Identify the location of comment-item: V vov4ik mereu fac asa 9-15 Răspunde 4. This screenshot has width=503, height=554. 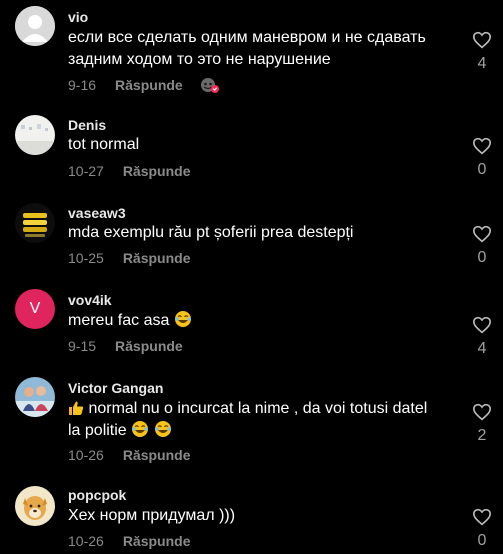
(251, 326).